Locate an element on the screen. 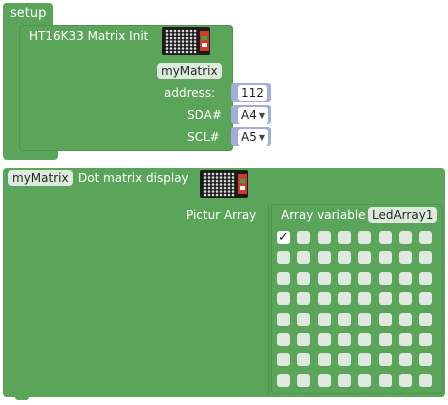 The height and width of the screenshot is (405, 448). sda-label: SDA# is located at coordinates (204, 115).